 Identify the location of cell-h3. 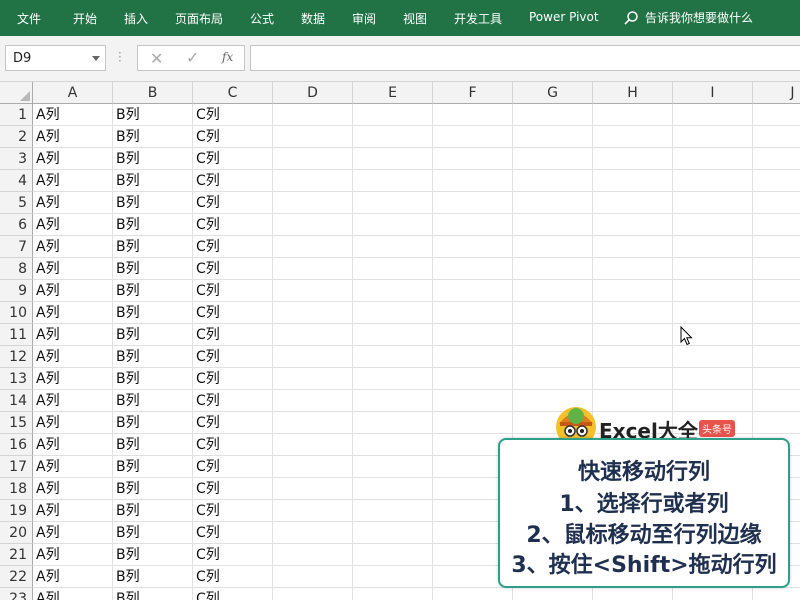
(633, 159).